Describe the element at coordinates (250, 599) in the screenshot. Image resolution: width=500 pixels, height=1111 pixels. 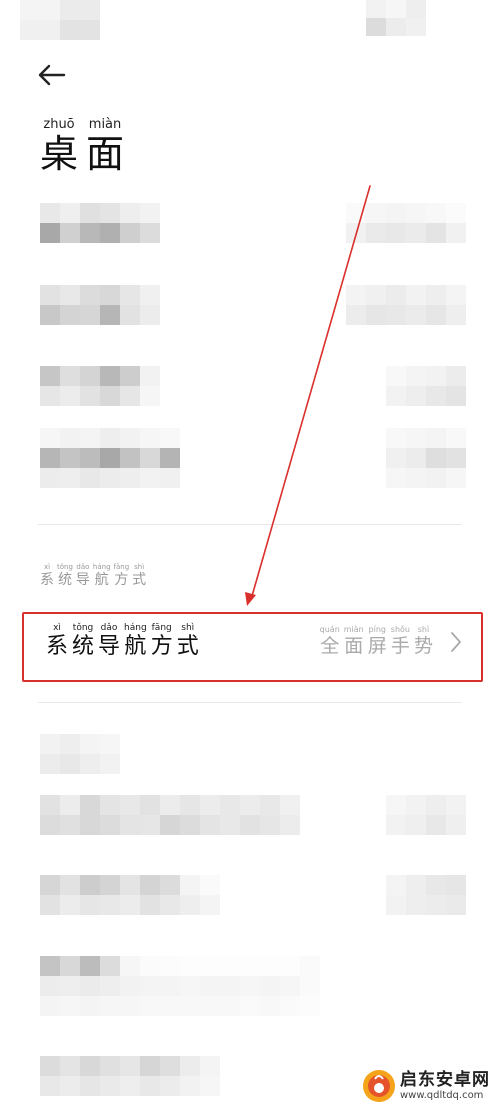
I see `arrow-head-icon` at that location.